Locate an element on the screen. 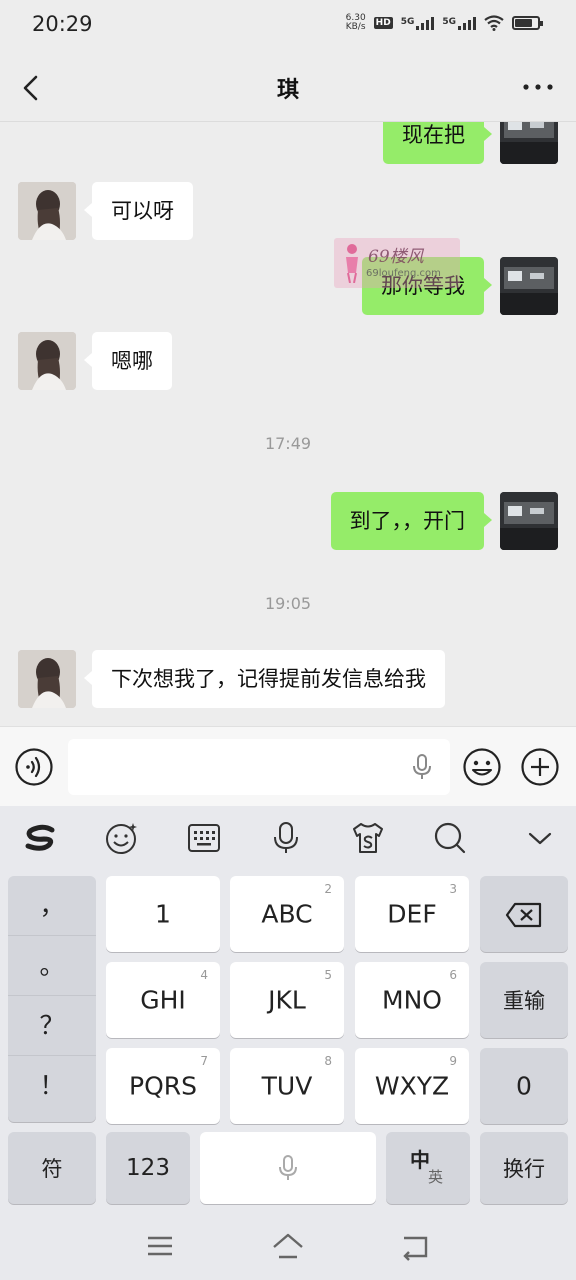 The width and height of the screenshot is (576, 1280). punctuation-column: ， 。 ？ ！ is located at coordinates (52, 999).